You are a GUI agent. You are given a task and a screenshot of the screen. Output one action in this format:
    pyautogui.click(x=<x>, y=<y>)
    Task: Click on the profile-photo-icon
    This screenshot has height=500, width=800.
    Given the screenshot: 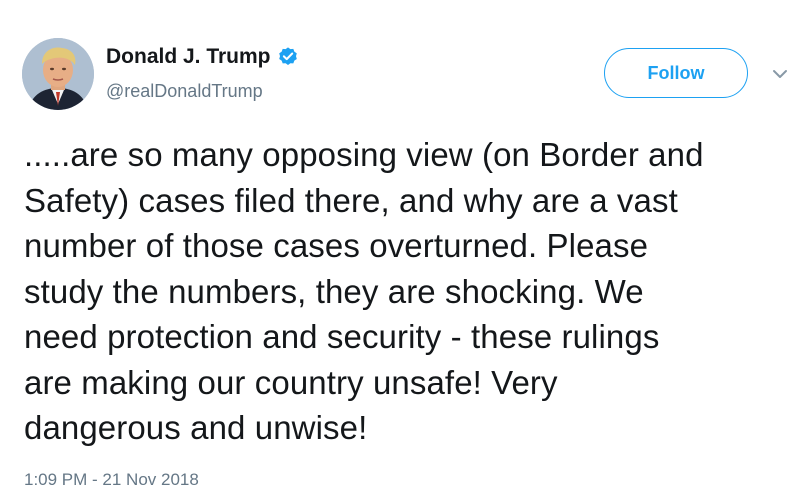 What is the action you would take?
    pyautogui.click(x=58, y=74)
    